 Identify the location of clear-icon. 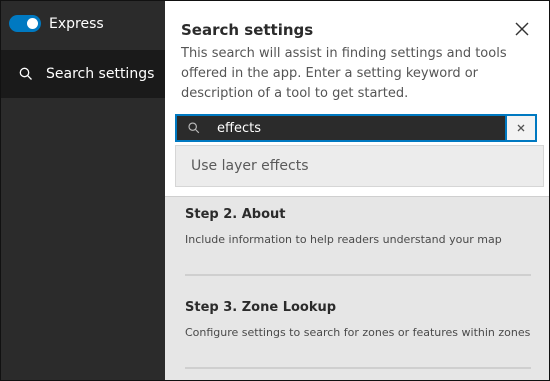
(521, 128).